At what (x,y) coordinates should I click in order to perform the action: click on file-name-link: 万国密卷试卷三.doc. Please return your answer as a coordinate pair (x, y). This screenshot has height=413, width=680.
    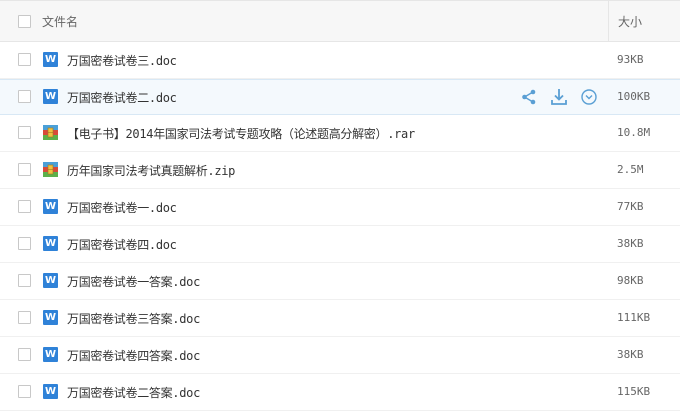
    Looking at the image, I should click on (122, 60).